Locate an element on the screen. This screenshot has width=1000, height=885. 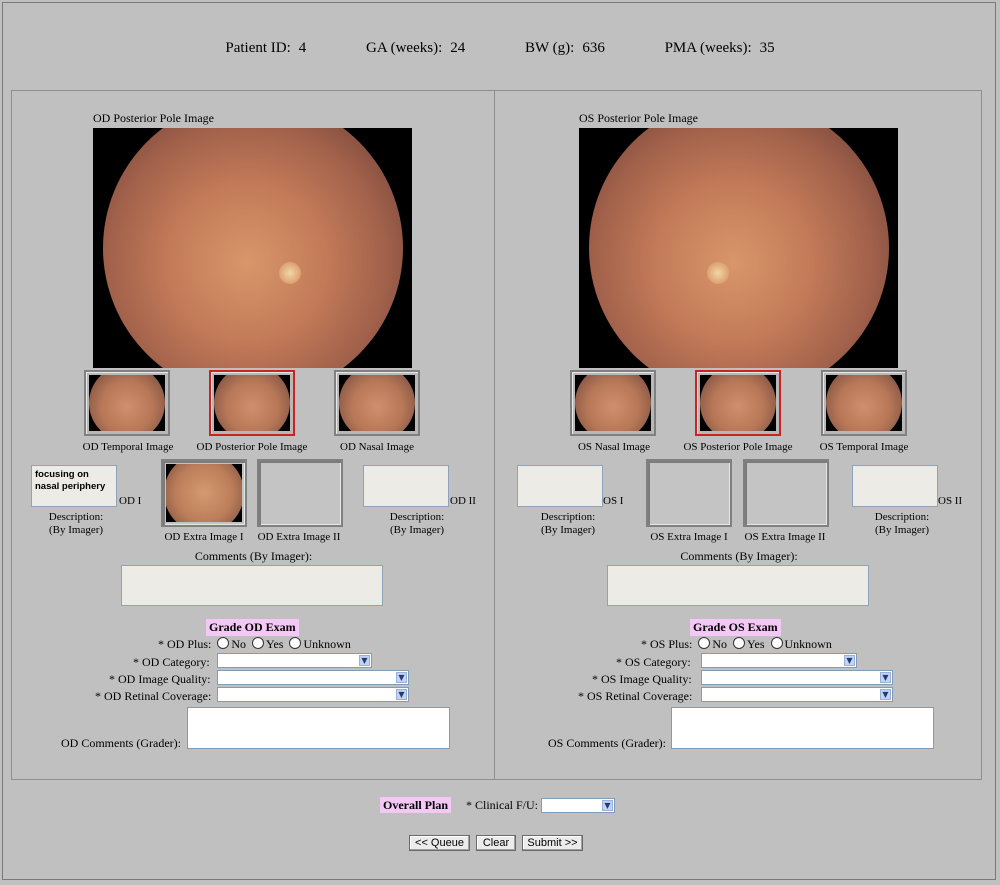
submit-button: Submit >> is located at coordinates (552, 843).